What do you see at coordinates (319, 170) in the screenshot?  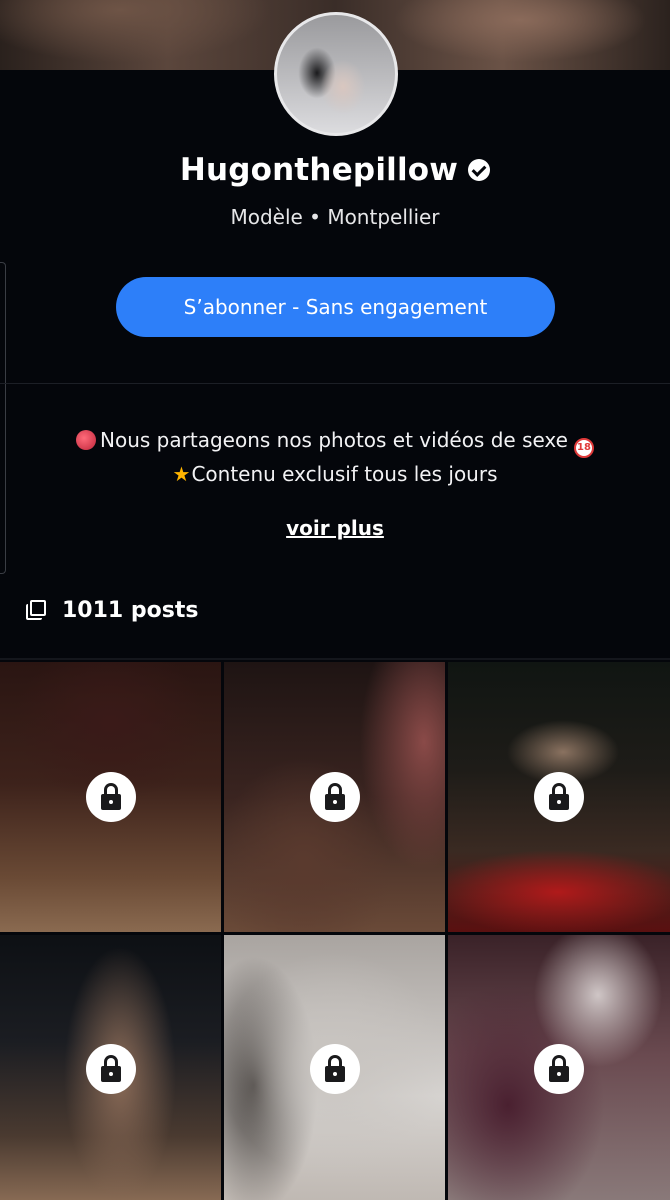 I see `profile-name: Hugonthepillow` at bounding box center [319, 170].